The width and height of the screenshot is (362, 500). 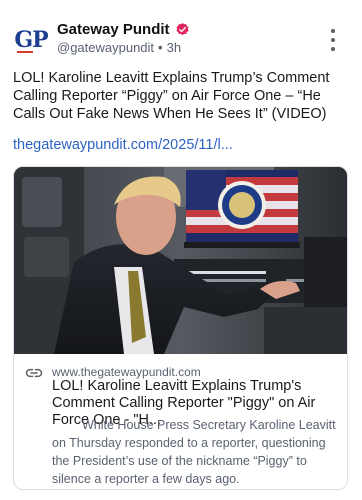 What do you see at coordinates (113, 29) in the screenshot?
I see `author-display-name: Gateway Pundit` at bounding box center [113, 29].